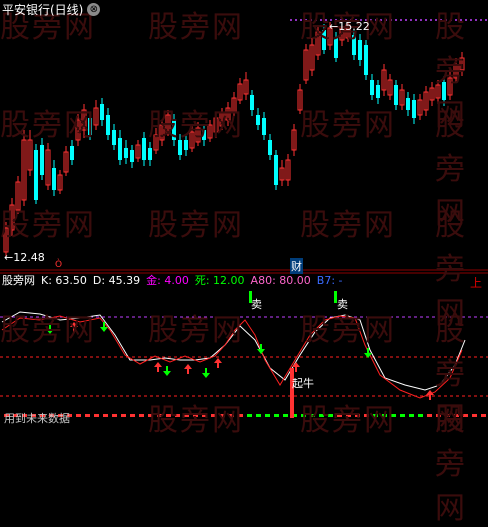  What do you see at coordinates (176, 280) in the screenshot?
I see `gold-value: 4.00` at bounding box center [176, 280].